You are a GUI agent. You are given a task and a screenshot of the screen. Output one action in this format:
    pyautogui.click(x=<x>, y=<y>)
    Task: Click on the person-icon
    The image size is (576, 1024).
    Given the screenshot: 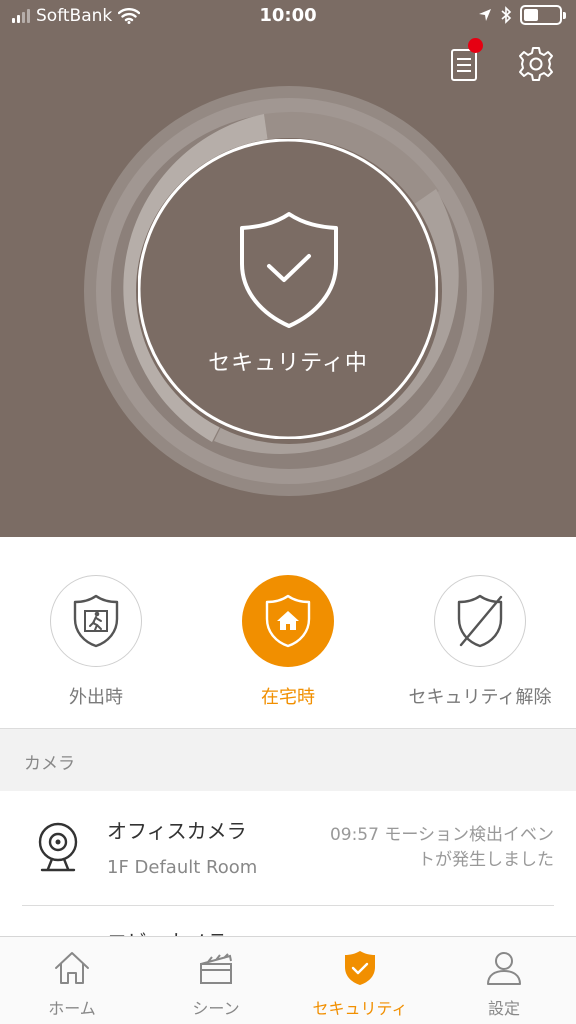 What is the action you would take?
    pyautogui.click(x=504, y=968)
    